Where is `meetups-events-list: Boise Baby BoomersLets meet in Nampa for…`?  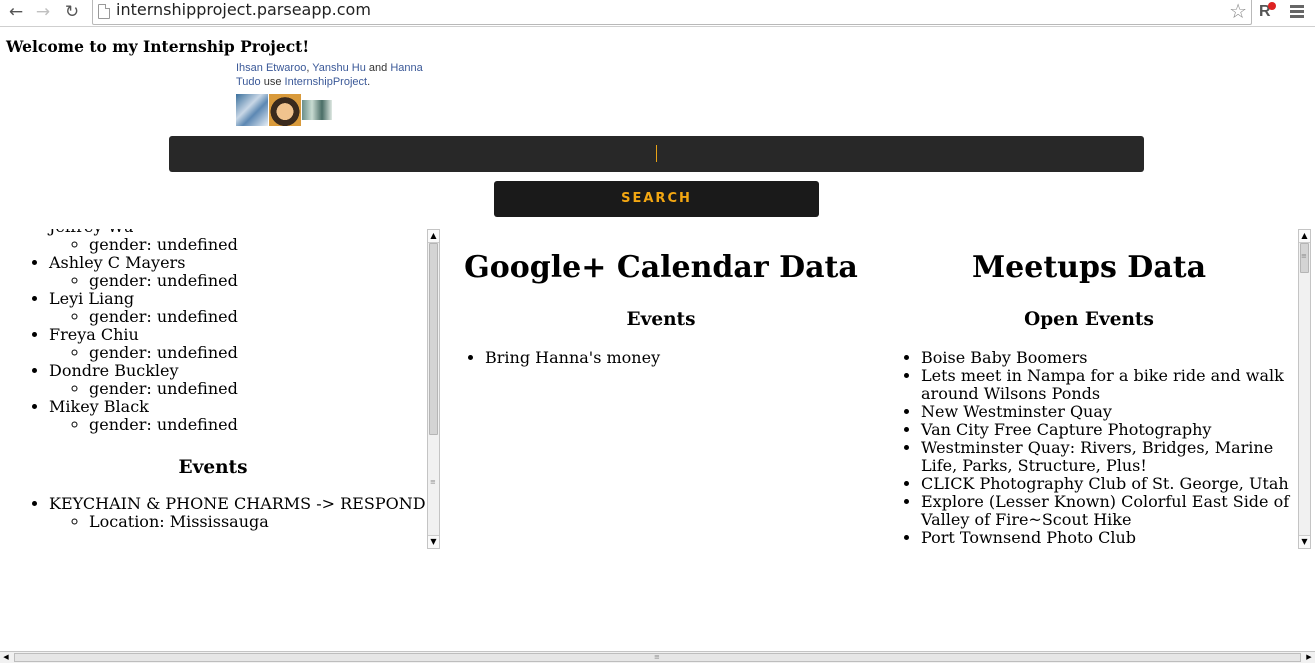
meetups-events-list: Boise Baby BoomersLets meet in Nampa for… is located at coordinates (1087, 449).